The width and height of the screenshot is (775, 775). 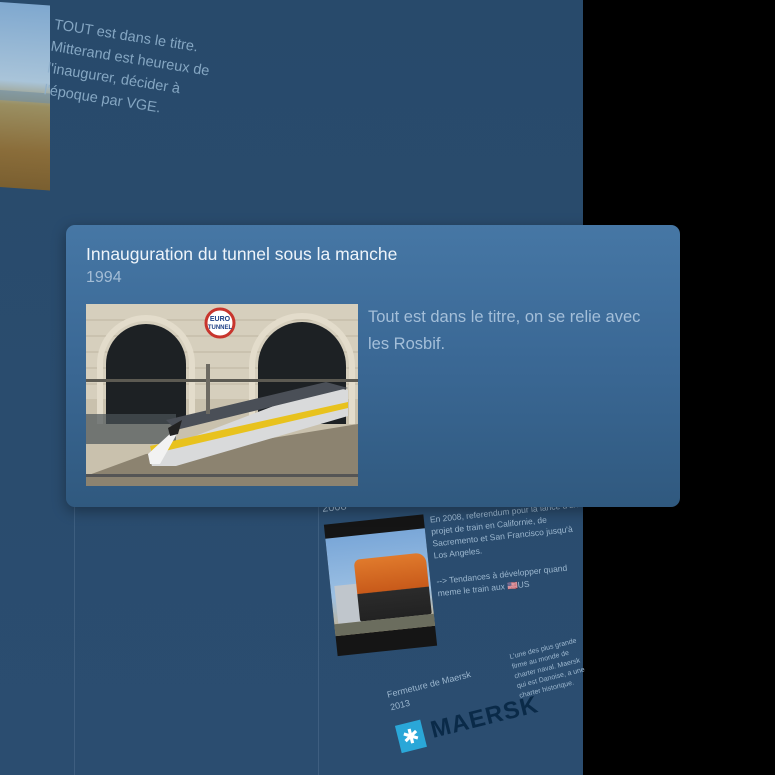 I want to click on eurotunnel-photo: EURO TUNNEL, so click(x=222, y=395).